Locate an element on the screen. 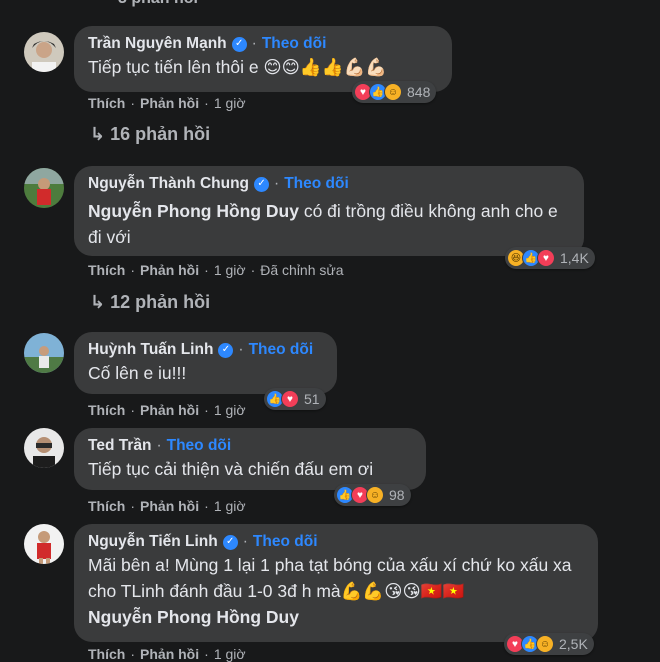  previous-replies-partial: 3 phản hồi is located at coordinates (158, 4).